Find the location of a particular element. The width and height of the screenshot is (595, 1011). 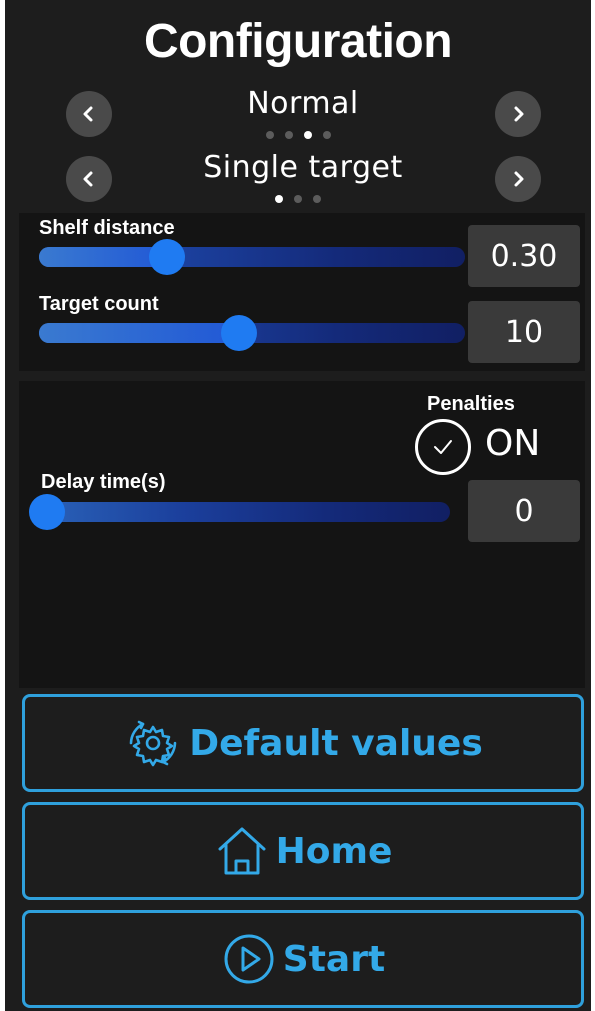

target-next-button is located at coordinates (518, 179).